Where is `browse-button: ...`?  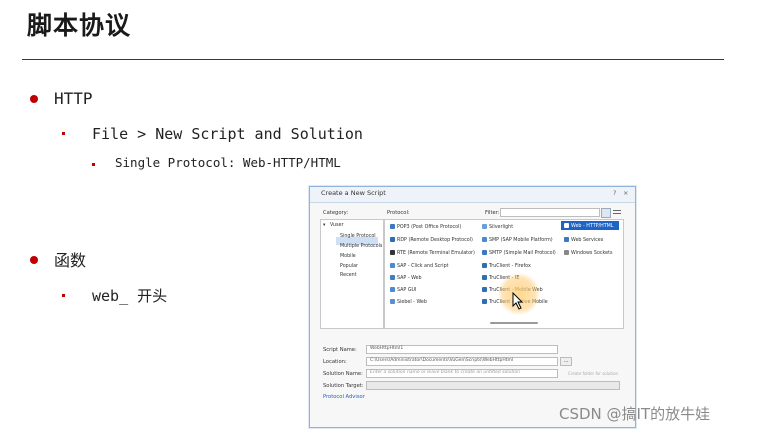 browse-button: ... is located at coordinates (566, 361).